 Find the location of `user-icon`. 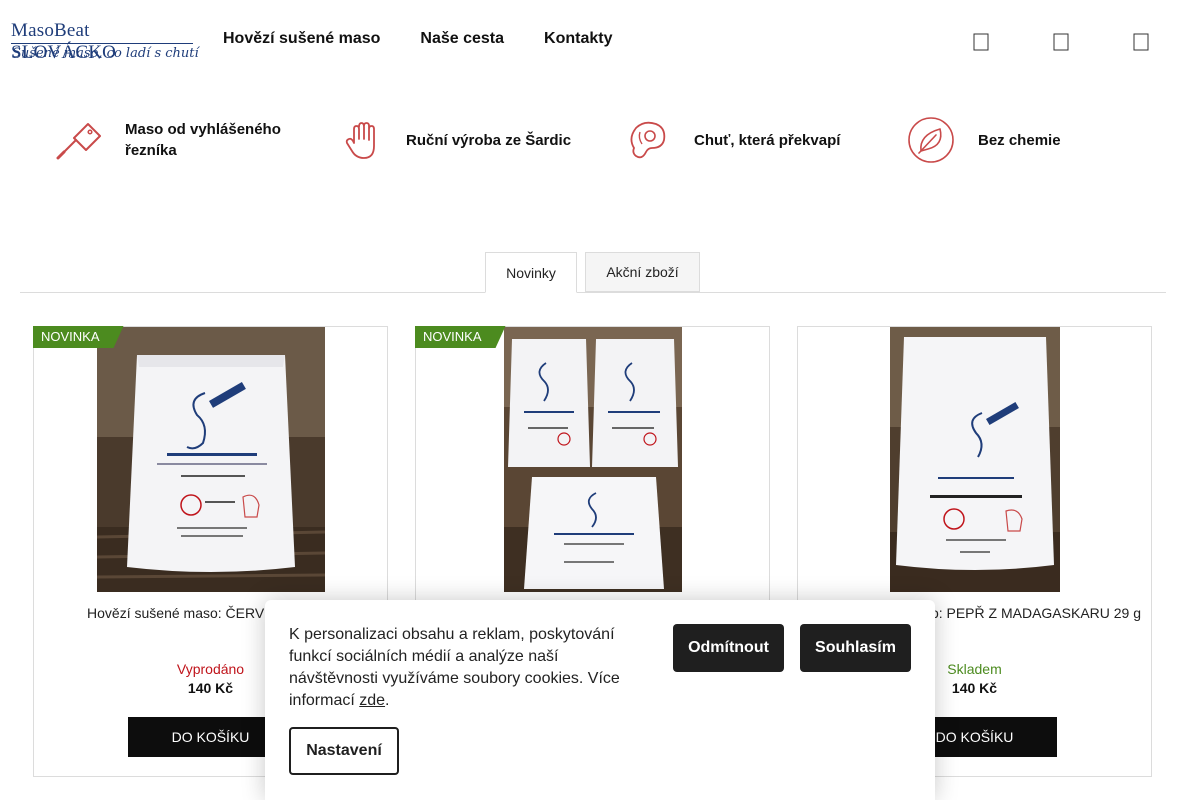

user-icon is located at coordinates (1061, 42).